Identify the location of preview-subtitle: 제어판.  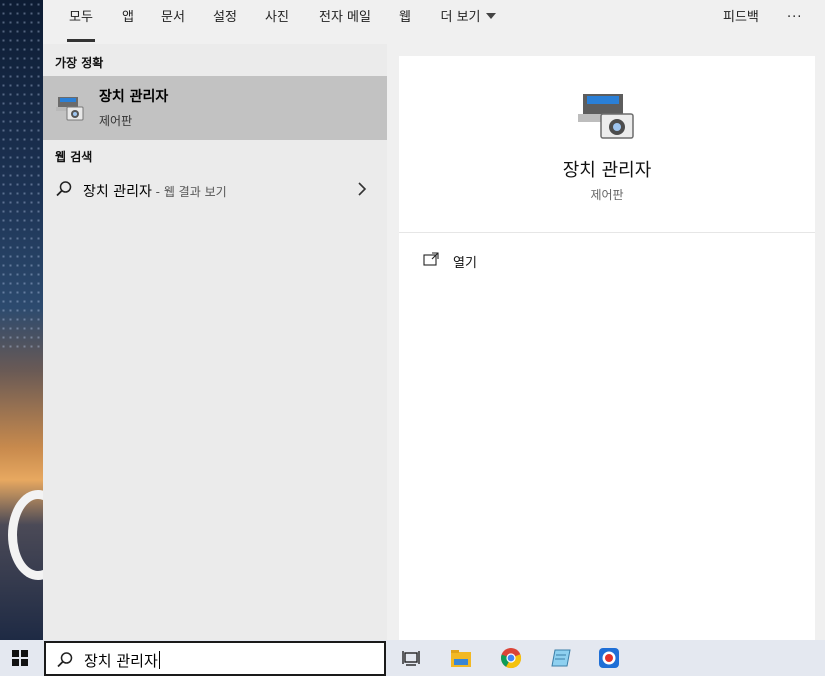
(607, 195).